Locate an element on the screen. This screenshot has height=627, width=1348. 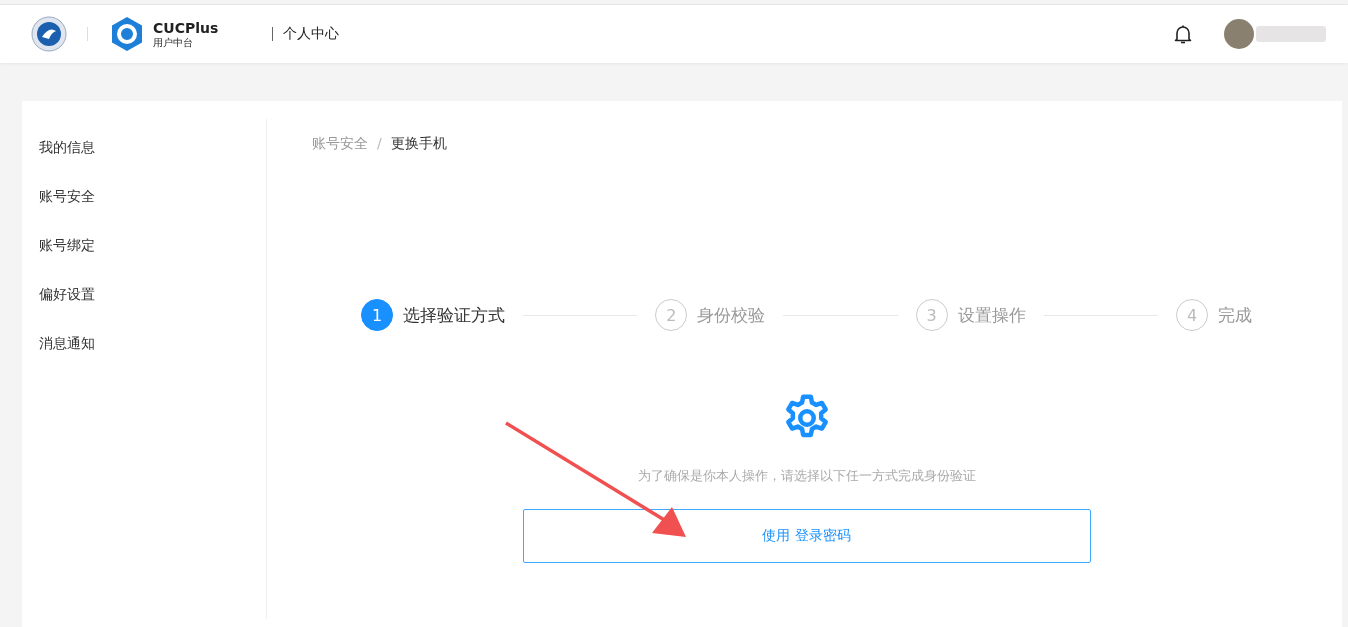
step-label: 设置操作 is located at coordinates (991, 315).